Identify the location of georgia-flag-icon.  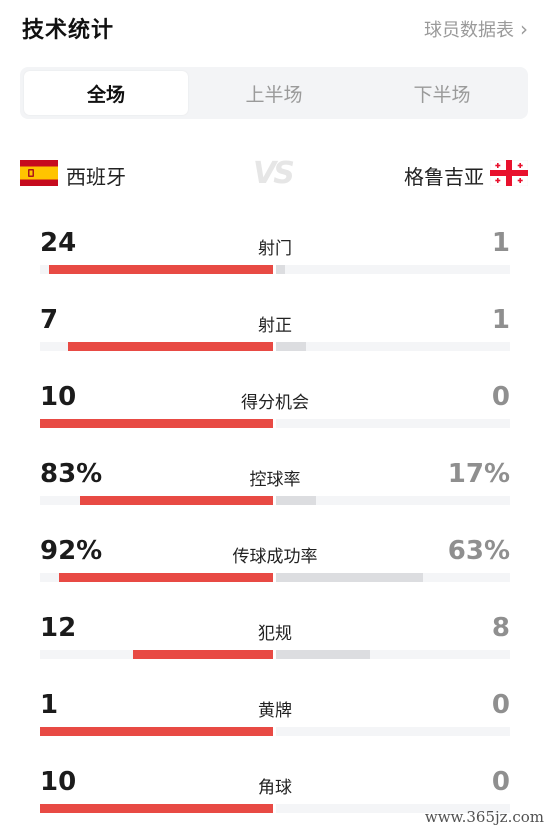
(509, 173).